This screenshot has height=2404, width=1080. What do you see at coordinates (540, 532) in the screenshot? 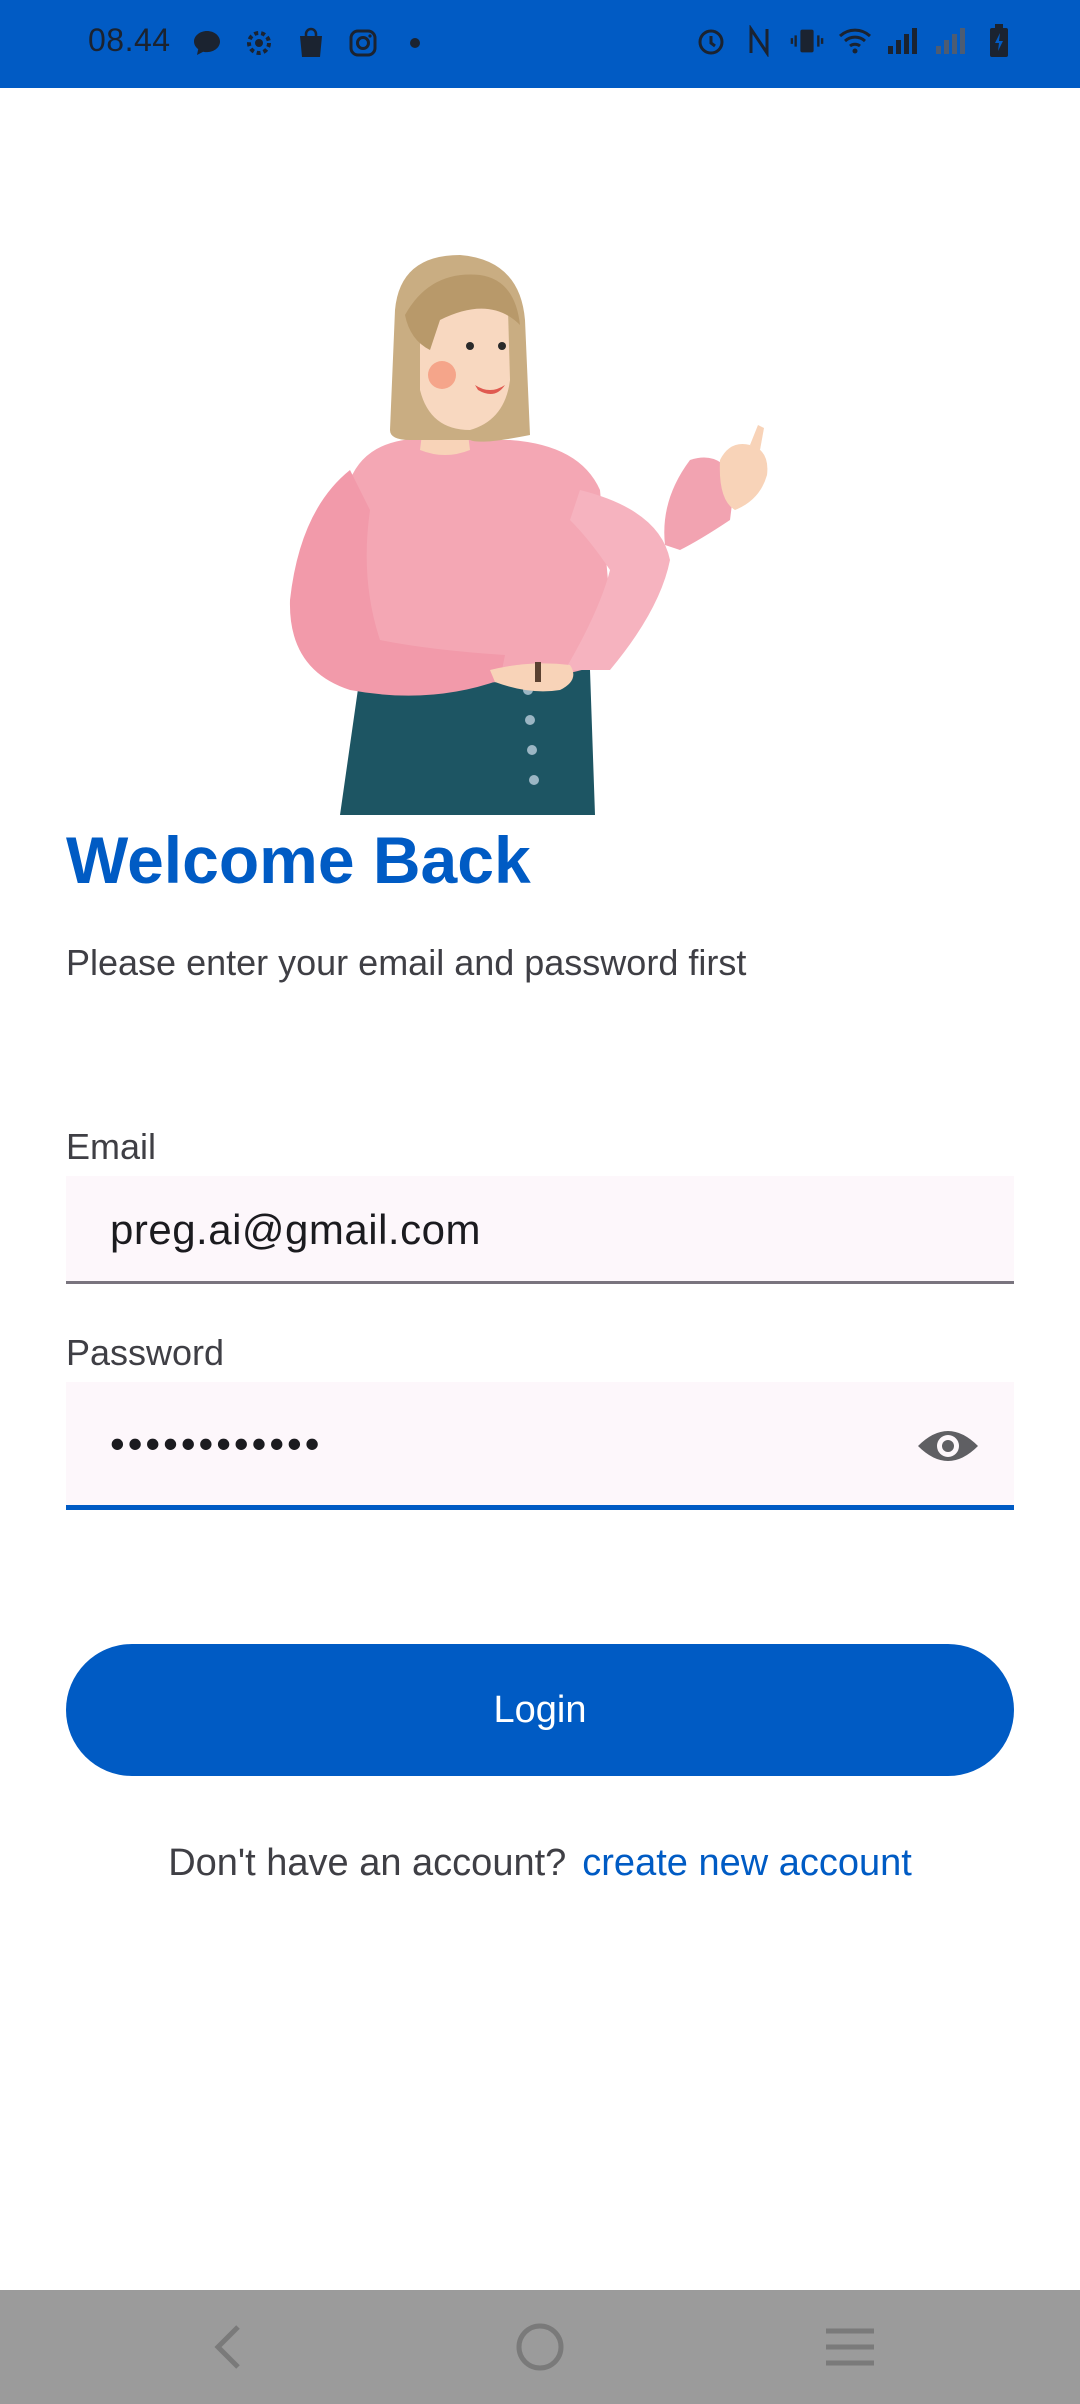
I see `welcome-illustration` at bounding box center [540, 532].